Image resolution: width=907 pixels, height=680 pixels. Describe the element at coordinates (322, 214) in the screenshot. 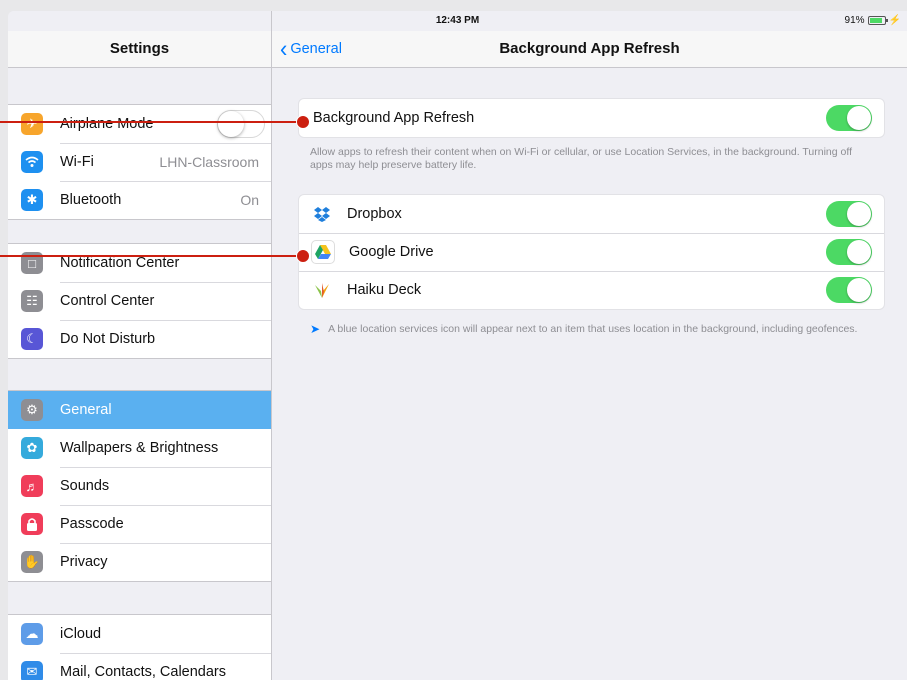

I see `dropbox-icon` at that location.